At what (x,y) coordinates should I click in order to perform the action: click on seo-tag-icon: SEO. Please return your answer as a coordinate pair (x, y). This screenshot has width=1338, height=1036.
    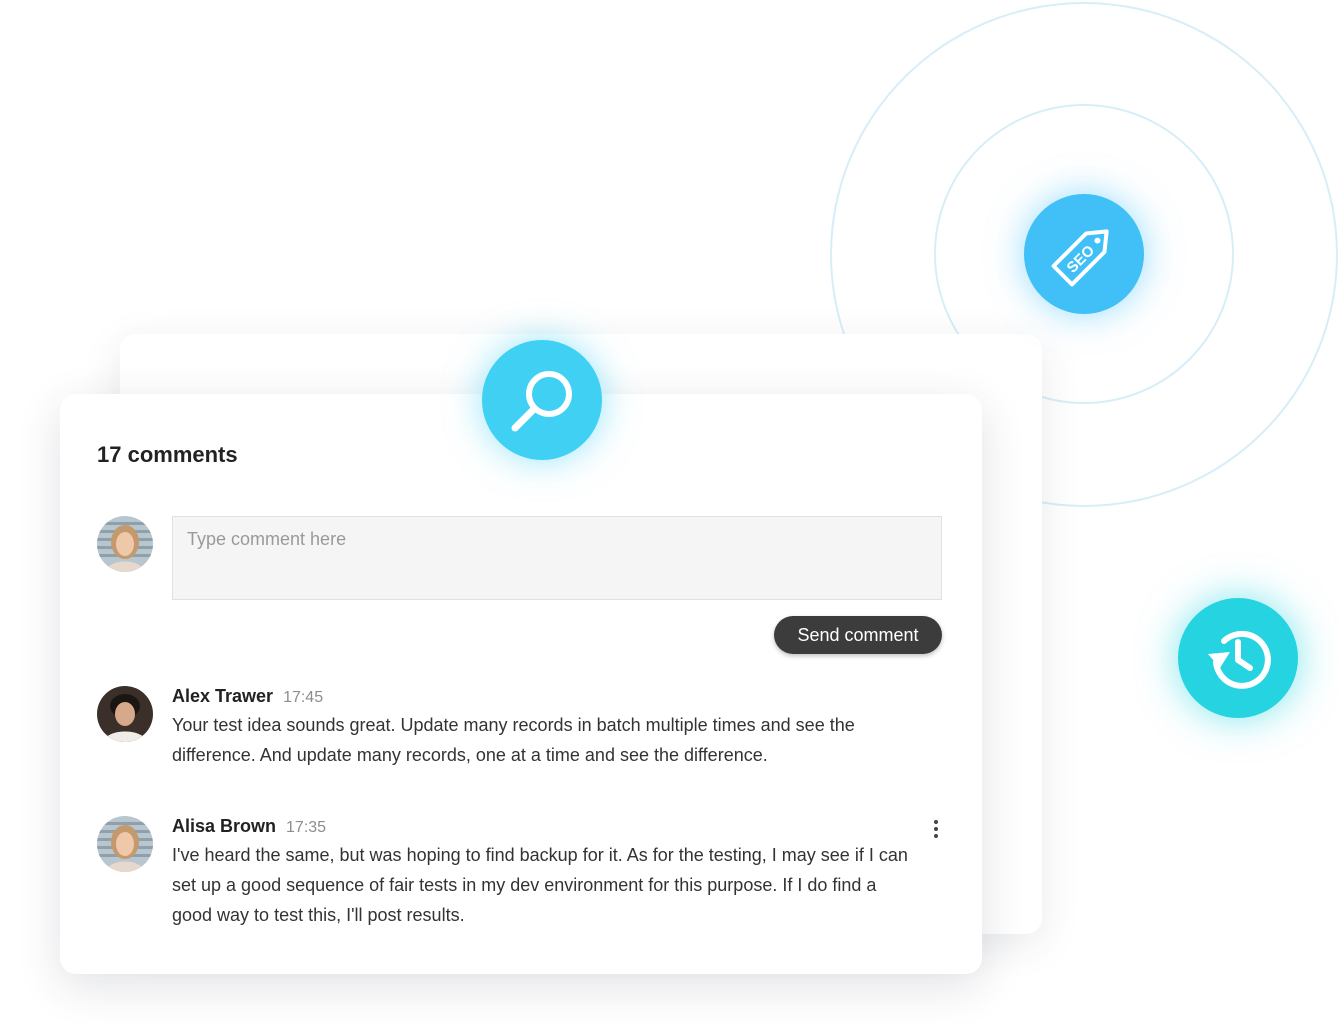
    Looking at the image, I should click on (1080, 258).